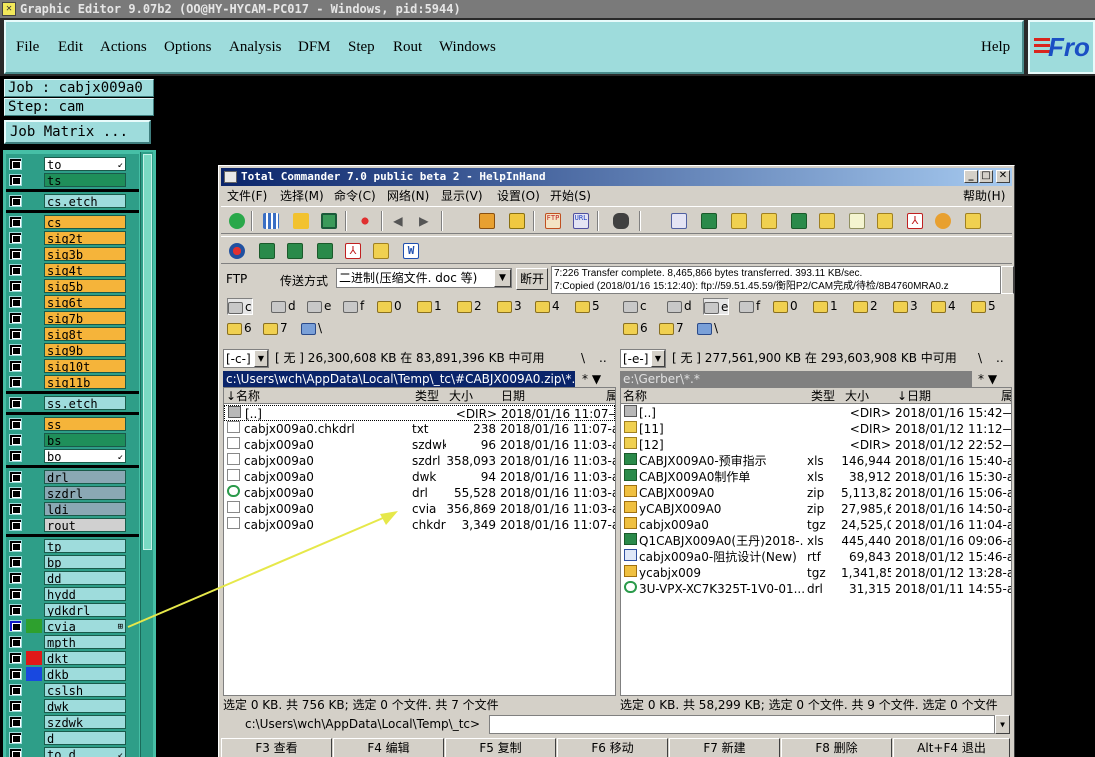 Image resolution: width=1095 pixels, height=757 pixels. What do you see at coordinates (85, 493) in the screenshot?
I see `layer-name: szdrl` at bounding box center [85, 493].